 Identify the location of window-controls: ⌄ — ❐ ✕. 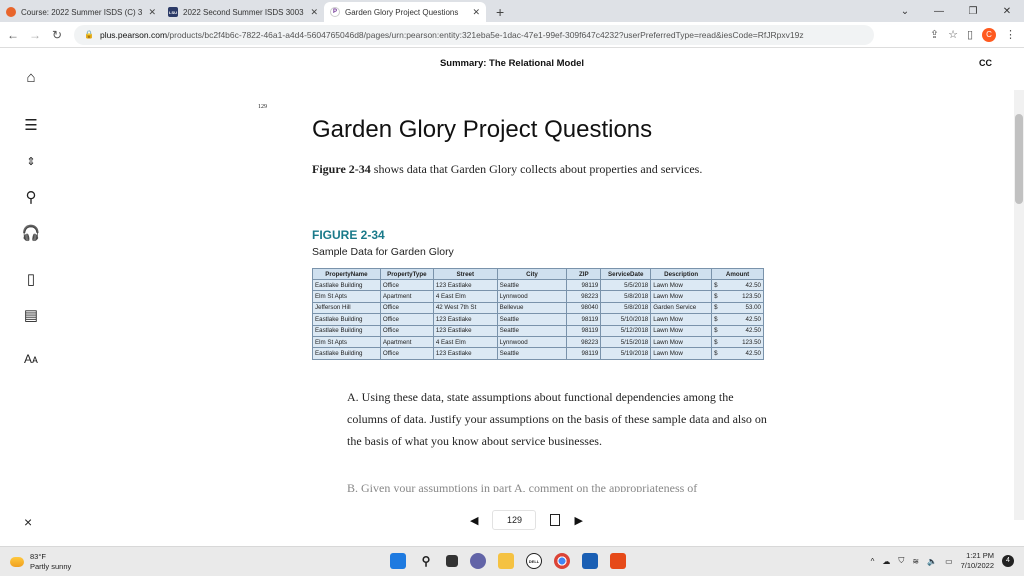
(956, 11).